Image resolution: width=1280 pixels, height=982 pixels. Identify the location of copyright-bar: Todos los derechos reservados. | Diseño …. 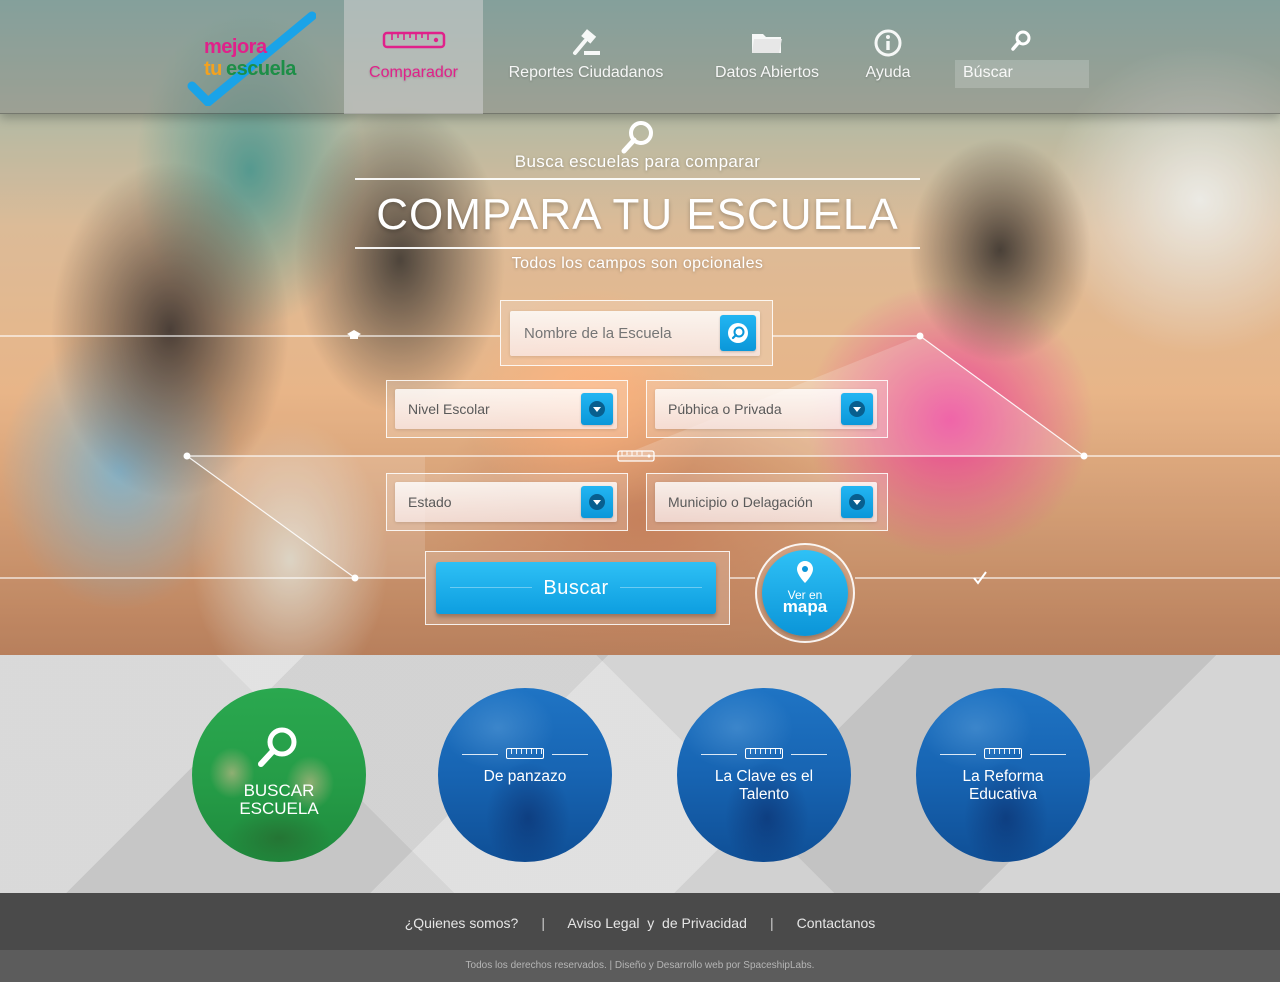
(640, 966).